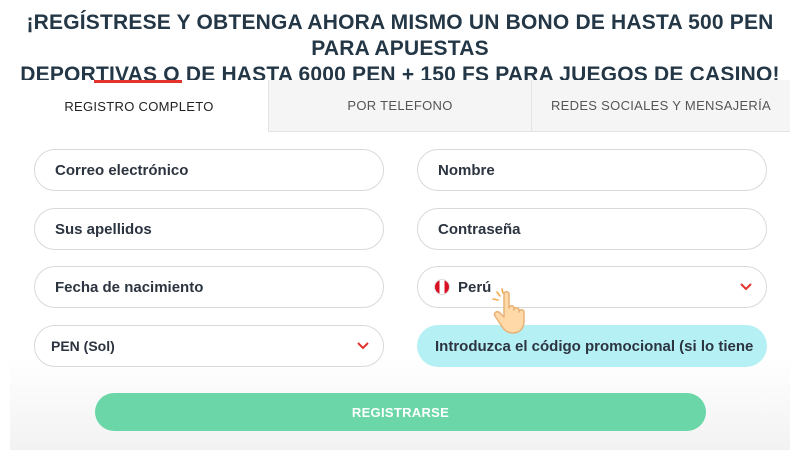 The height and width of the screenshot is (450, 800). Describe the element at coordinates (466, 170) in the screenshot. I see `first-name-placeholder: Nombre` at that location.